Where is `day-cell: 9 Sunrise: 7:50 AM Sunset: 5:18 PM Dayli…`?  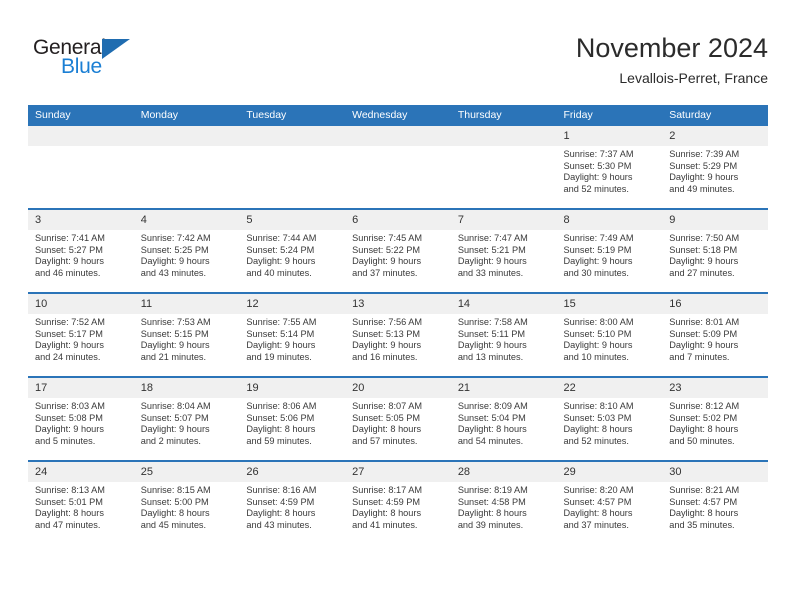
day-cell: 9 Sunrise: 7:50 AM Sunset: 5:18 PM Dayli… is located at coordinates (715, 250).